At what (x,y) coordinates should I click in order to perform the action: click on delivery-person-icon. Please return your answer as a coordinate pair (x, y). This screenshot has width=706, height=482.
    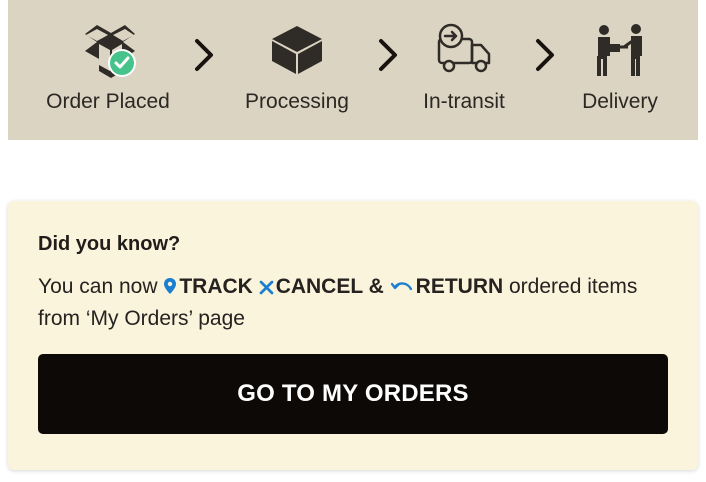
    Looking at the image, I should click on (620, 50).